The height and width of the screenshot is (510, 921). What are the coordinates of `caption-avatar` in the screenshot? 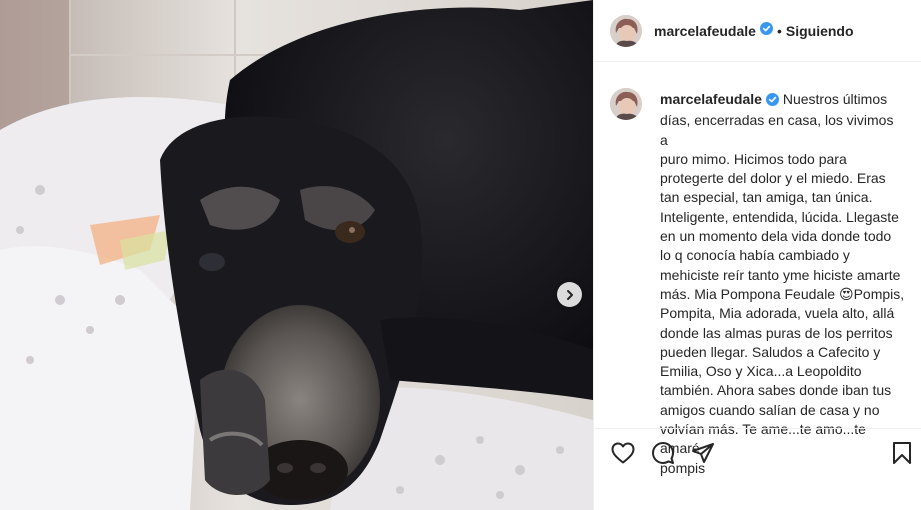 It's located at (626, 104).